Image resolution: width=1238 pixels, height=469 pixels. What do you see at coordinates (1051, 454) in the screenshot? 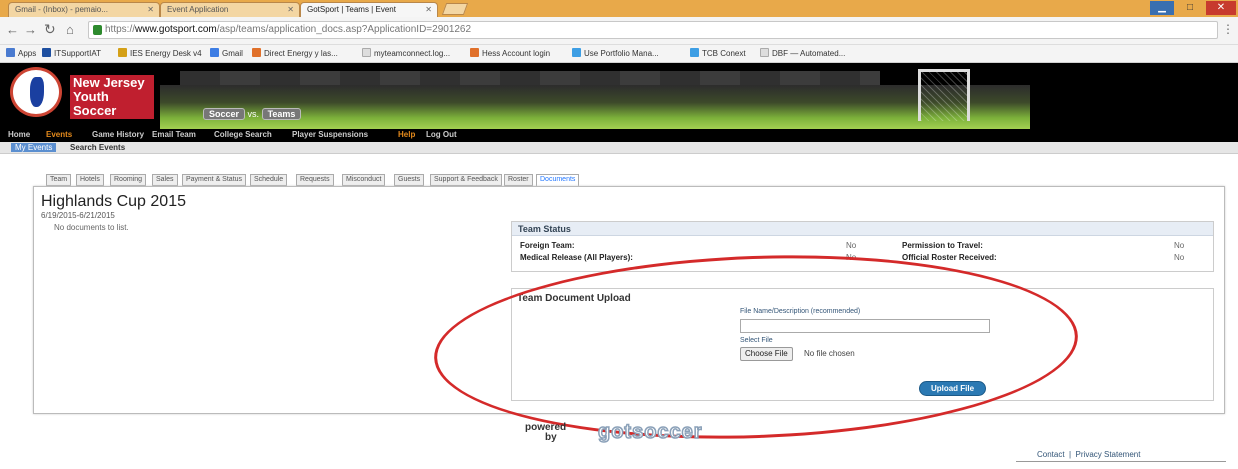
I see `contact-link: Contact` at bounding box center [1051, 454].